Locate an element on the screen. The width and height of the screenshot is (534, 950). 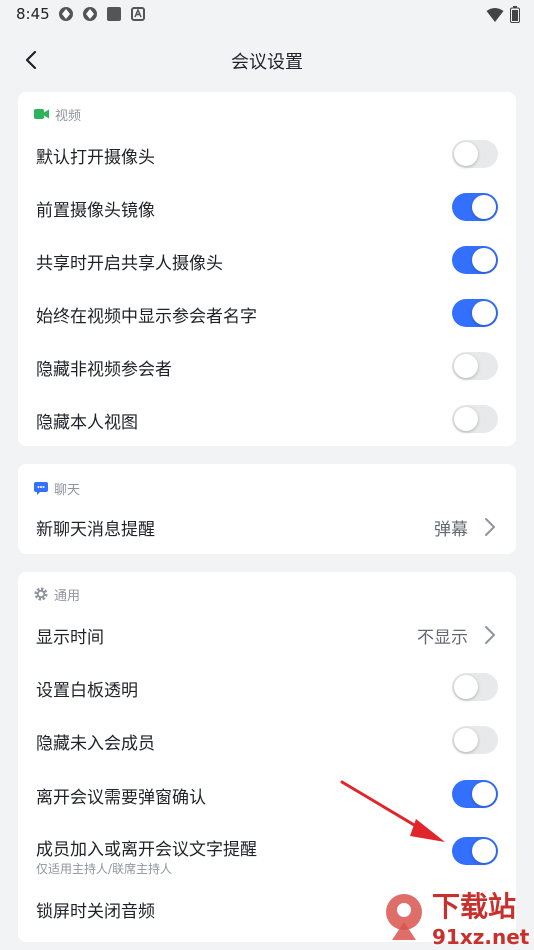
status-right is located at coordinates (503, 14).